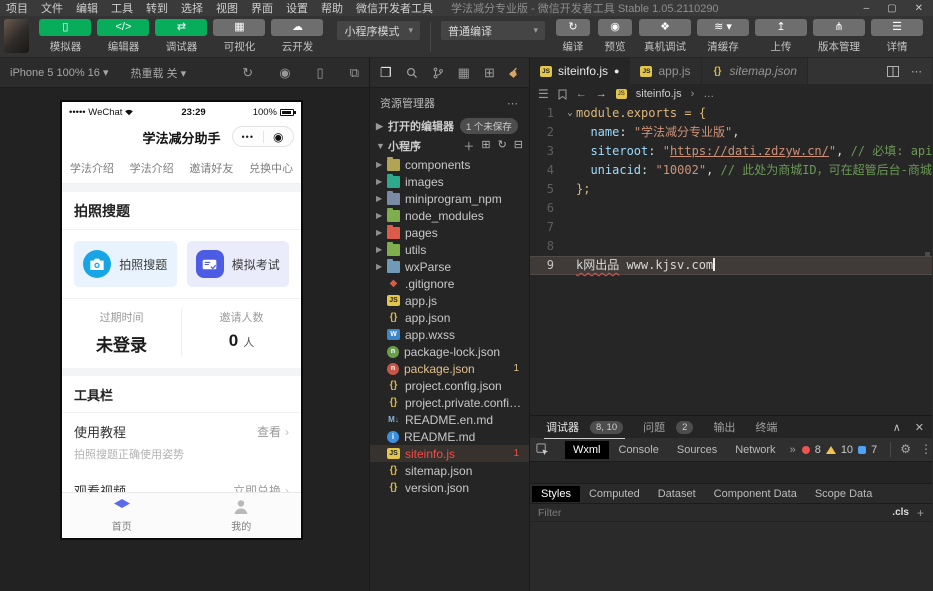 The width and height of the screenshot is (933, 591). What do you see at coordinates (237, 264) in the screenshot?
I see `mock-exam-button: 模拟考试` at bounding box center [237, 264].